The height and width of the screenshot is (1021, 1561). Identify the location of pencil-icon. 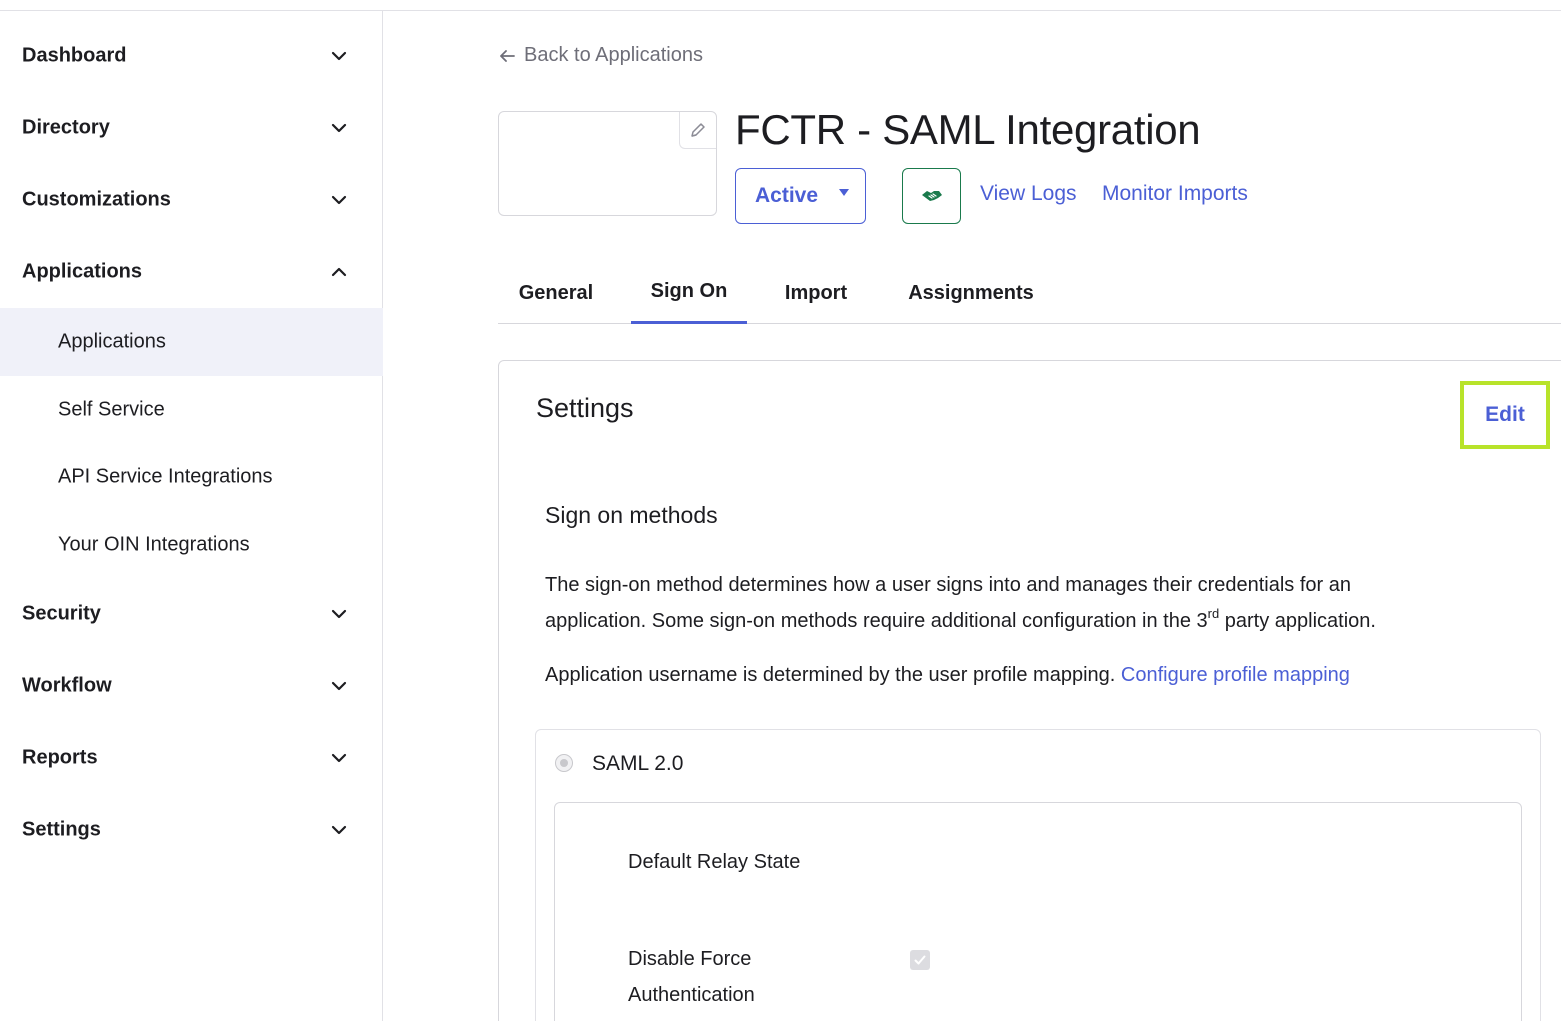
(698, 130).